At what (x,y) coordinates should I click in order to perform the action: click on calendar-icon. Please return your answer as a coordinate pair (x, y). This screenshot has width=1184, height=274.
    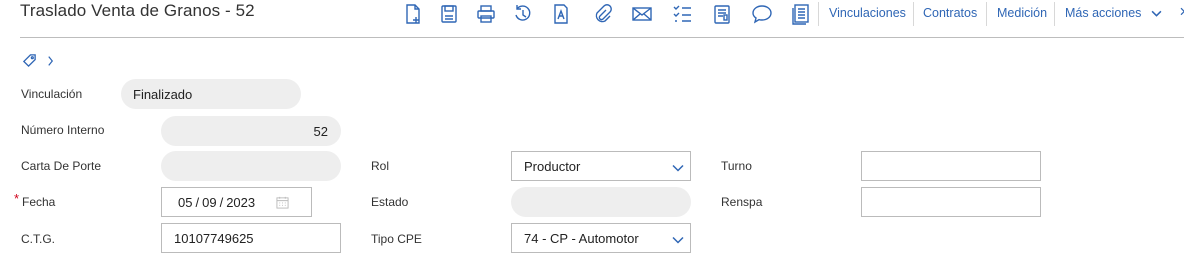
    Looking at the image, I should click on (282, 202).